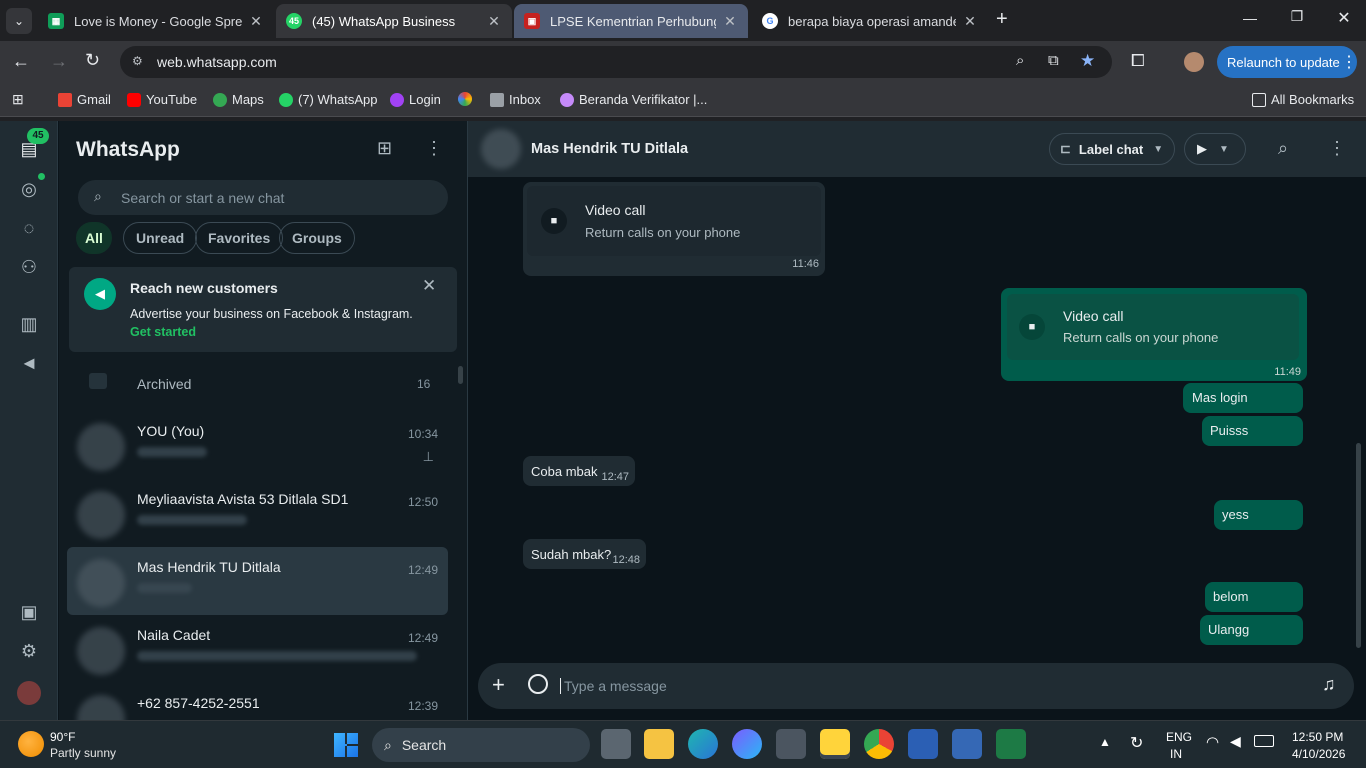  What do you see at coordinates (21, 61) in the screenshot?
I see `back-button: ←` at bounding box center [21, 61].